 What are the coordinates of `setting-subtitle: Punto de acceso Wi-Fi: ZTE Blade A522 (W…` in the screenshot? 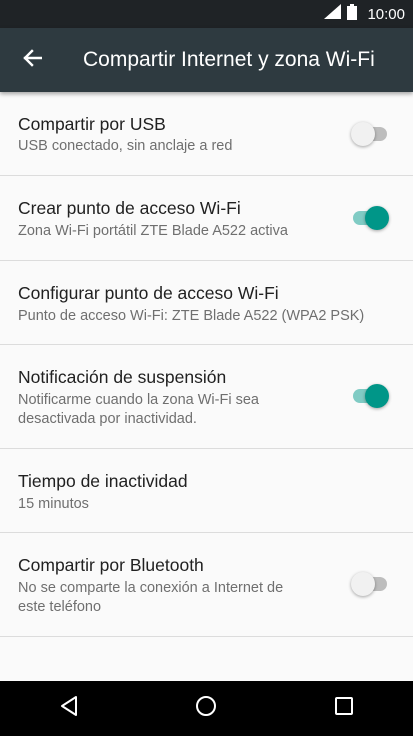 It's located at (191, 316).